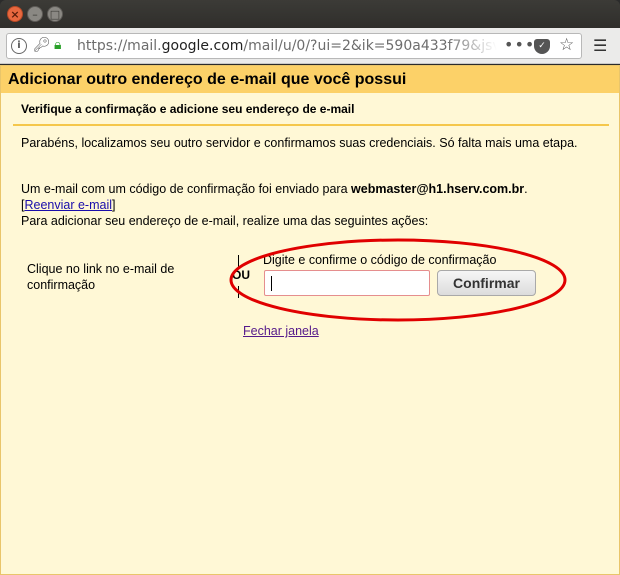 The height and width of the screenshot is (575, 620). What do you see at coordinates (310, 14) in the screenshot?
I see `window-titlebar: × – □` at bounding box center [310, 14].